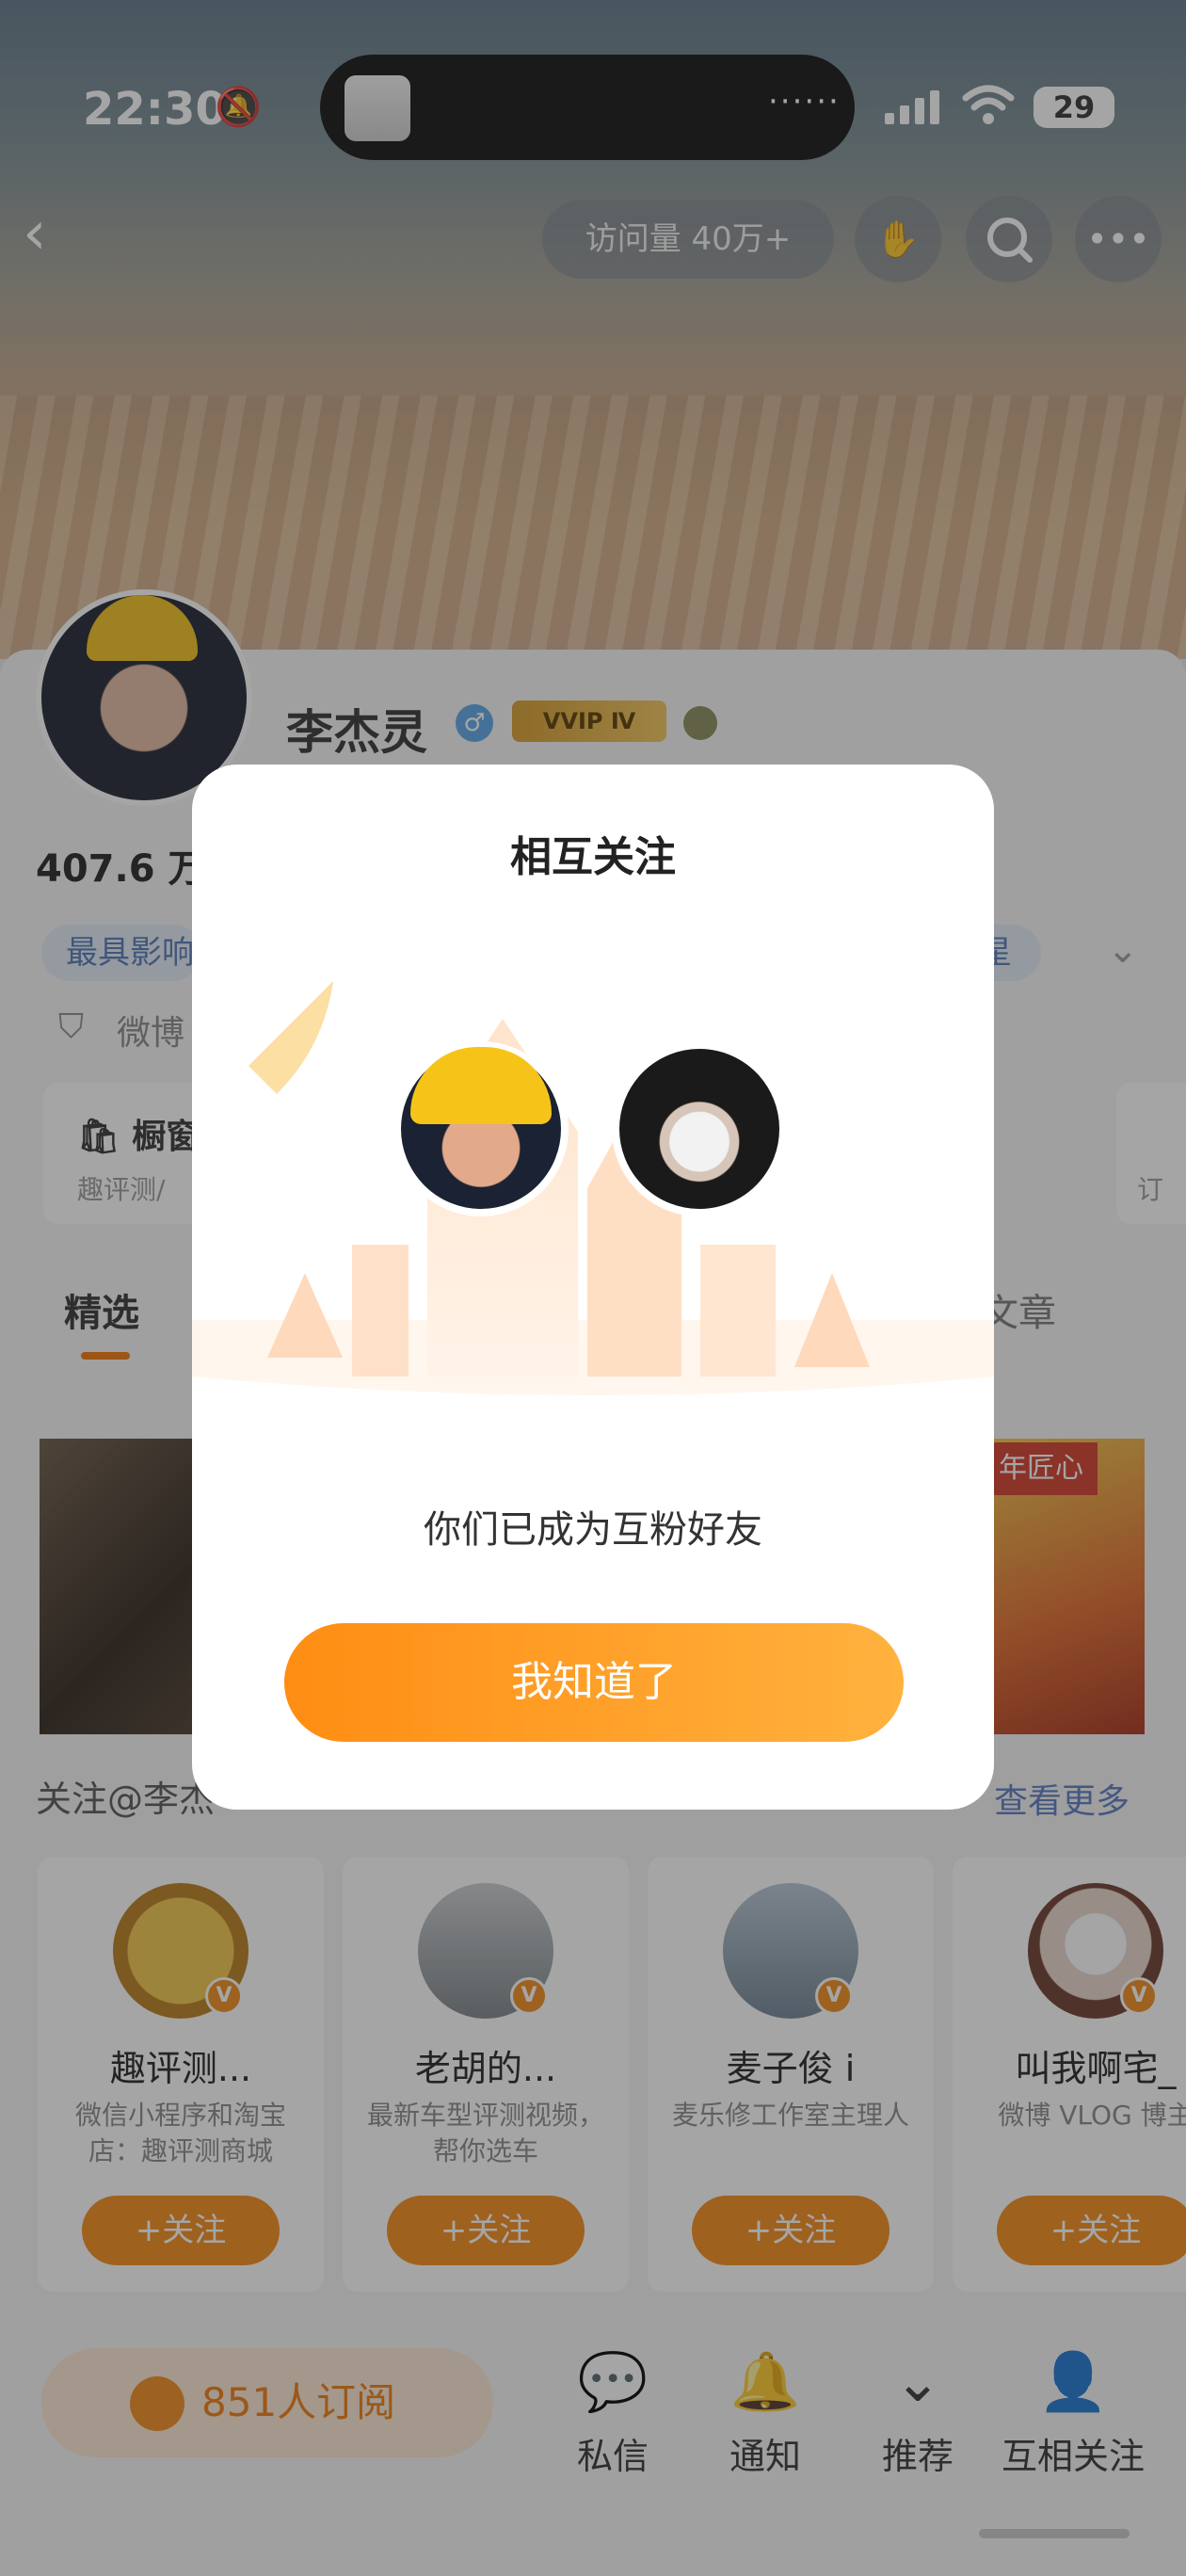 The image size is (1186, 2576). What do you see at coordinates (699, 1128) in the screenshot?
I see `friend-avatar` at bounding box center [699, 1128].